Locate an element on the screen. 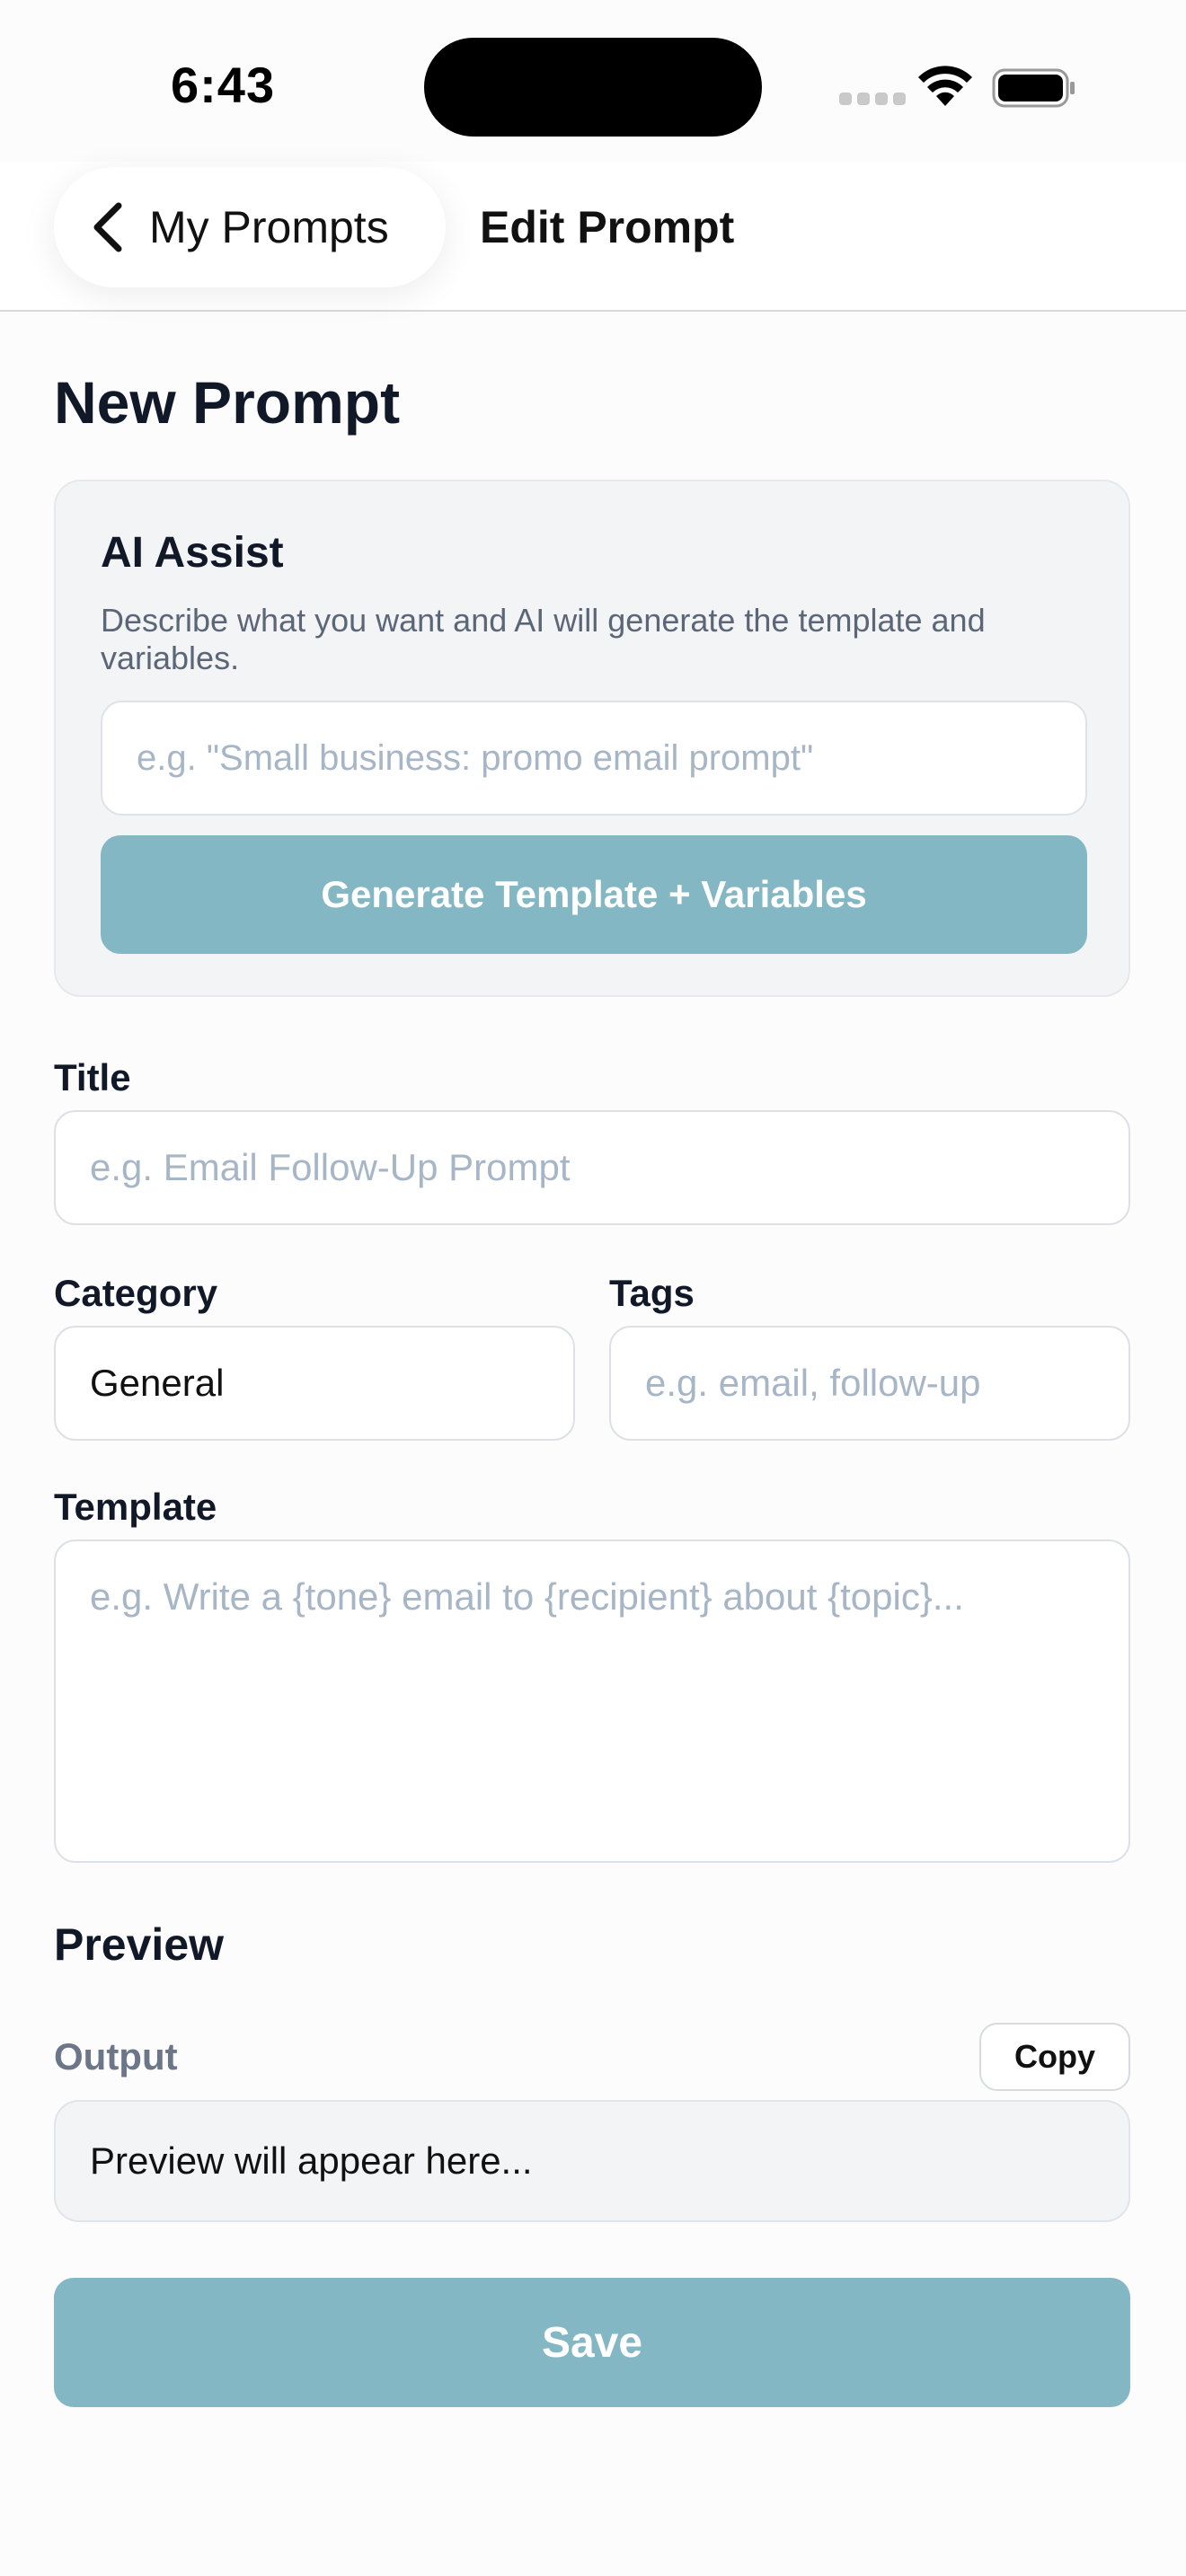  tags-label: Tags is located at coordinates (652, 1293).